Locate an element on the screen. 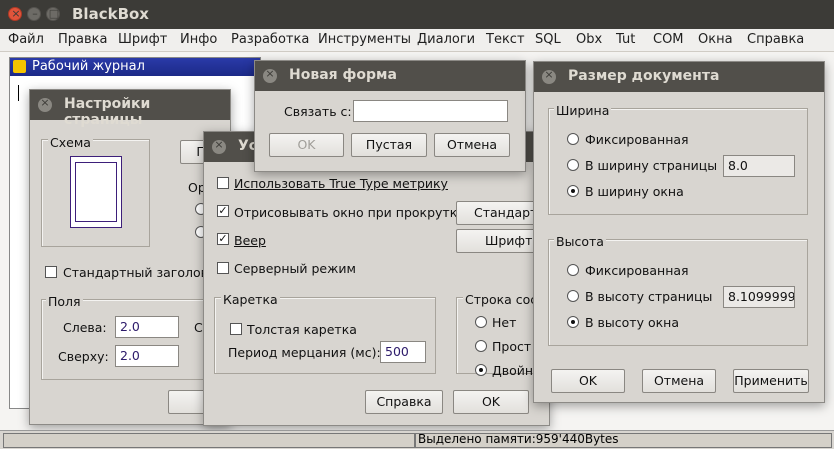  new-form-title: Новая форма is located at coordinates (343, 75).